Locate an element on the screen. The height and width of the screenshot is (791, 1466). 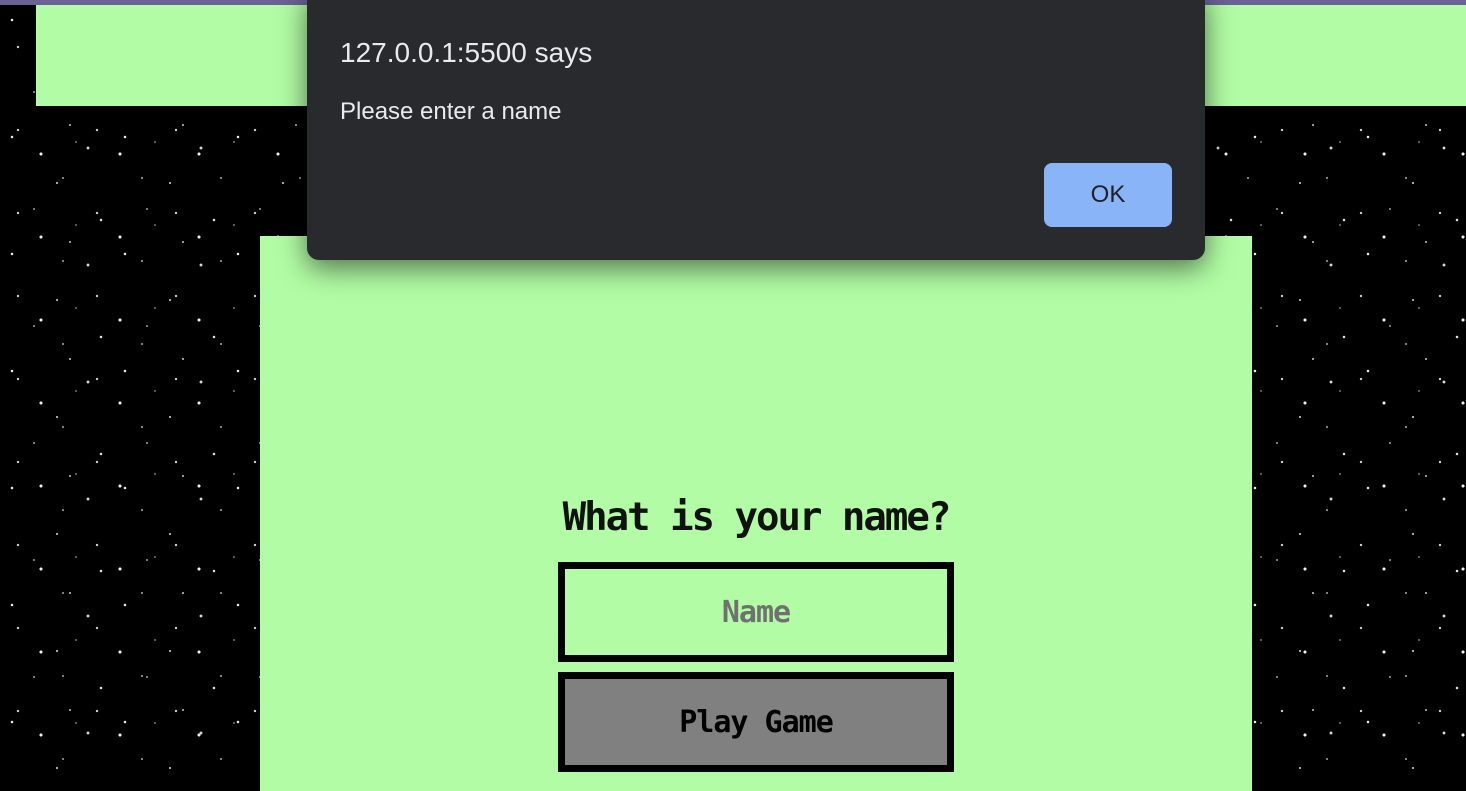
play-game-button: Play Game is located at coordinates (756, 722).